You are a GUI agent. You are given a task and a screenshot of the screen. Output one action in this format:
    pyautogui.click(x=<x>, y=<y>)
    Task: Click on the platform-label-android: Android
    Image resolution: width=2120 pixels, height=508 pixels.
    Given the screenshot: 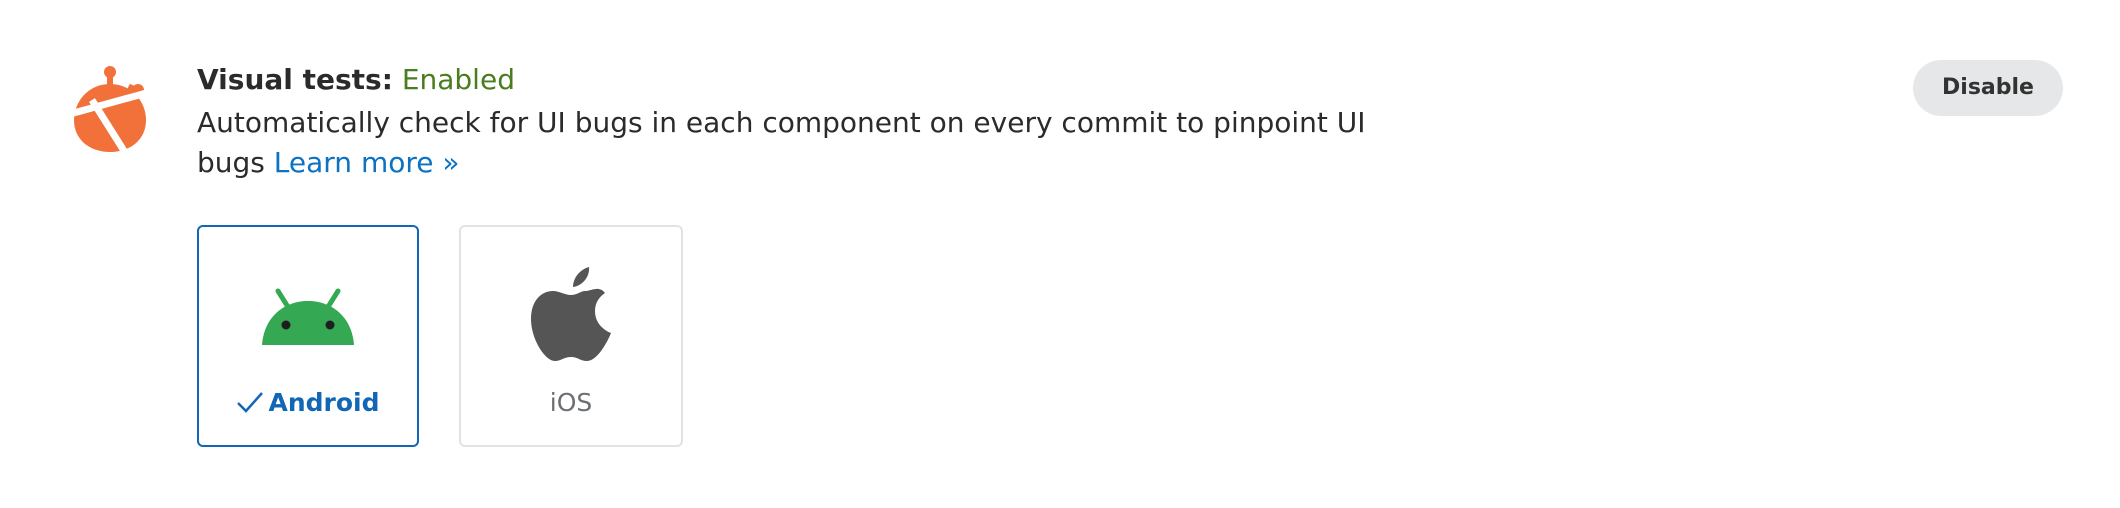 What is the action you would take?
    pyautogui.click(x=308, y=403)
    